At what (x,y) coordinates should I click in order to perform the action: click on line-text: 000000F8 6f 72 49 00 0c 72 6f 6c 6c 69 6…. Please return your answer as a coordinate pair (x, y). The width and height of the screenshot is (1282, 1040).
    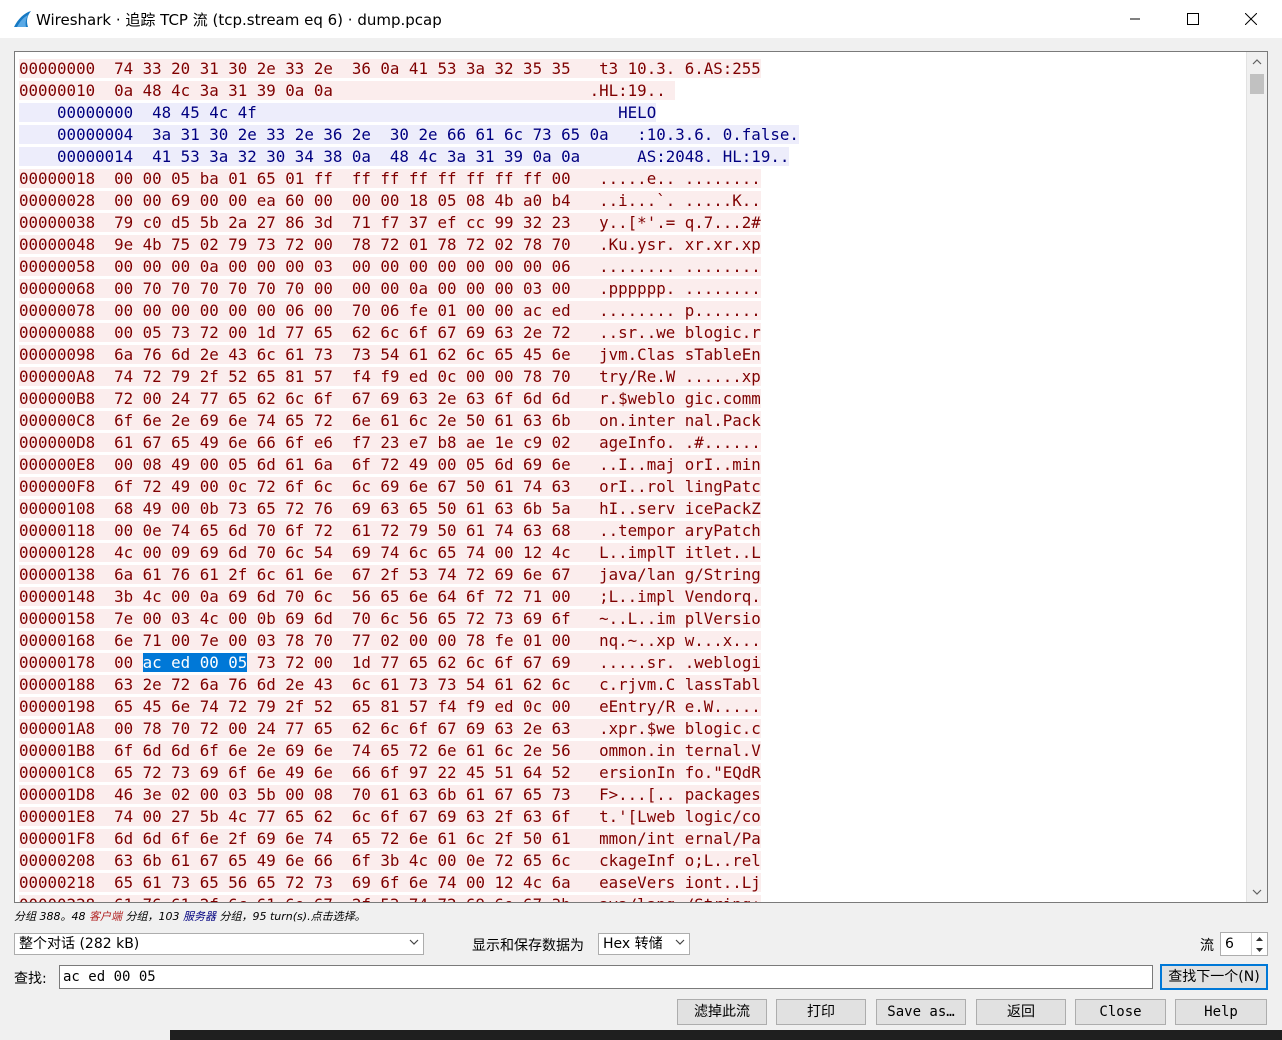
    Looking at the image, I should click on (390, 486).